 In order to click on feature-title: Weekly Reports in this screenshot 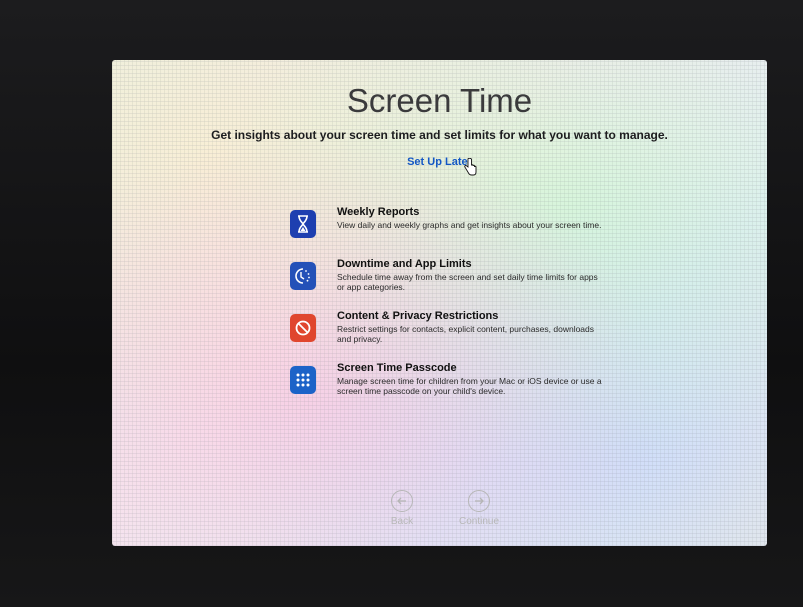, I will do `click(378, 212)`.